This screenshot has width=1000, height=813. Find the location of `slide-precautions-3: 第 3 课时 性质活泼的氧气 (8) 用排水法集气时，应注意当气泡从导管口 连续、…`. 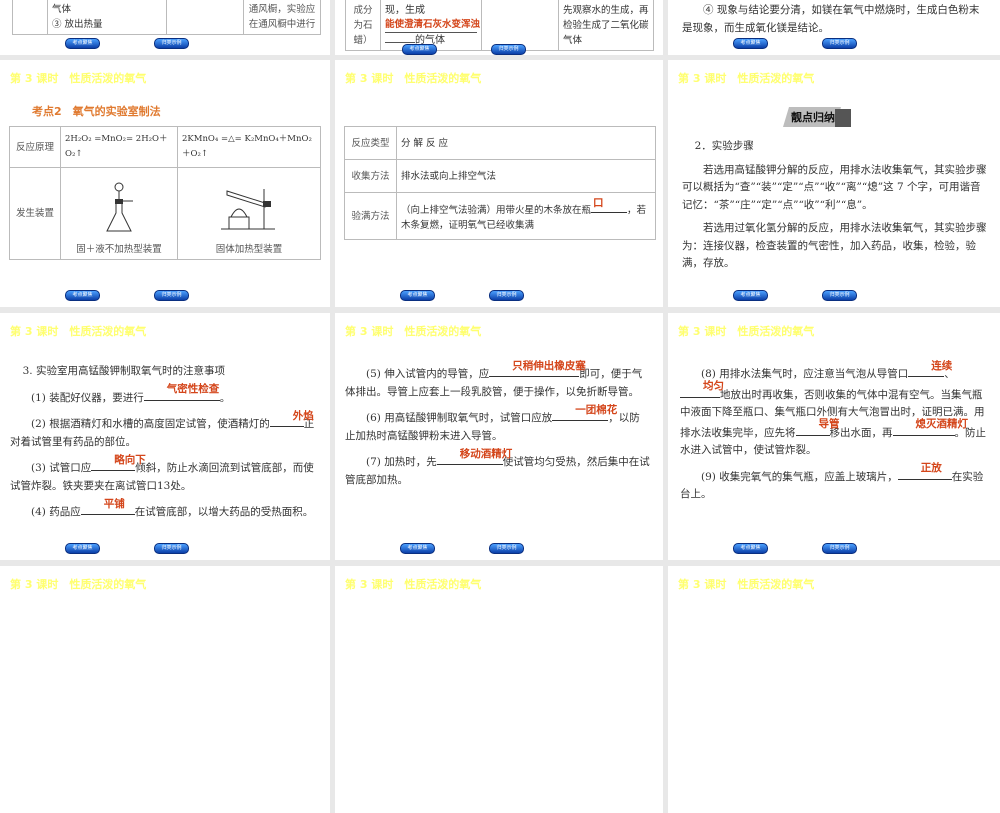

slide-precautions-3: 第 3 课时 性质活泼的氧气 (8) 用排水法集气时，应注意当气泡从导管口 连续、… is located at coordinates (834, 436).